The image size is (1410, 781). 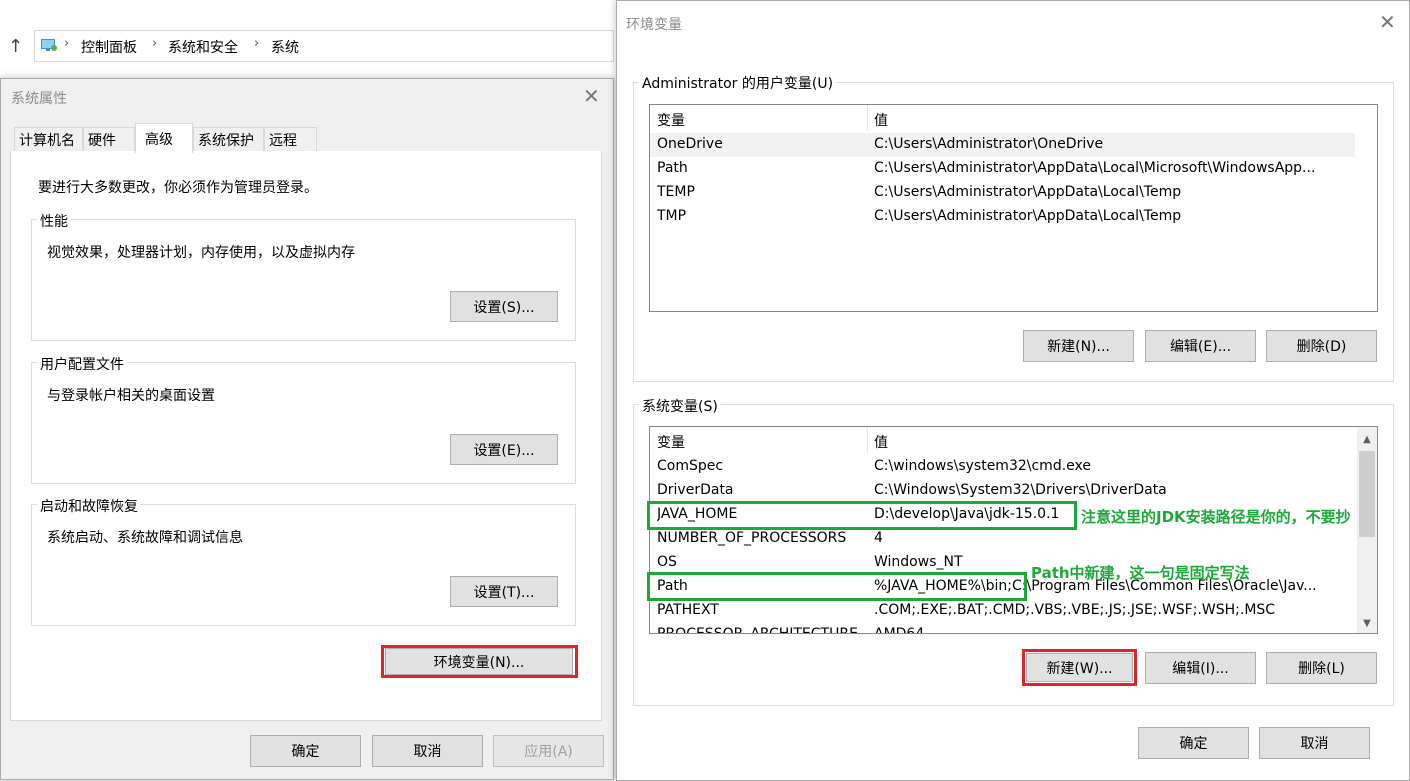 I want to click on env-cancel-button: 取消, so click(x=1314, y=743).